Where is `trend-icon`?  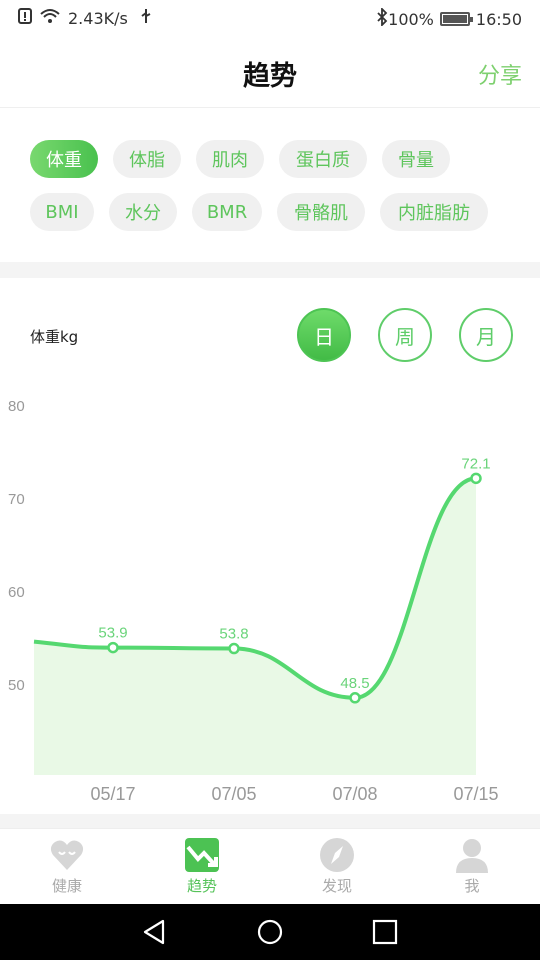
trend-icon is located at coordinates (202, 855).